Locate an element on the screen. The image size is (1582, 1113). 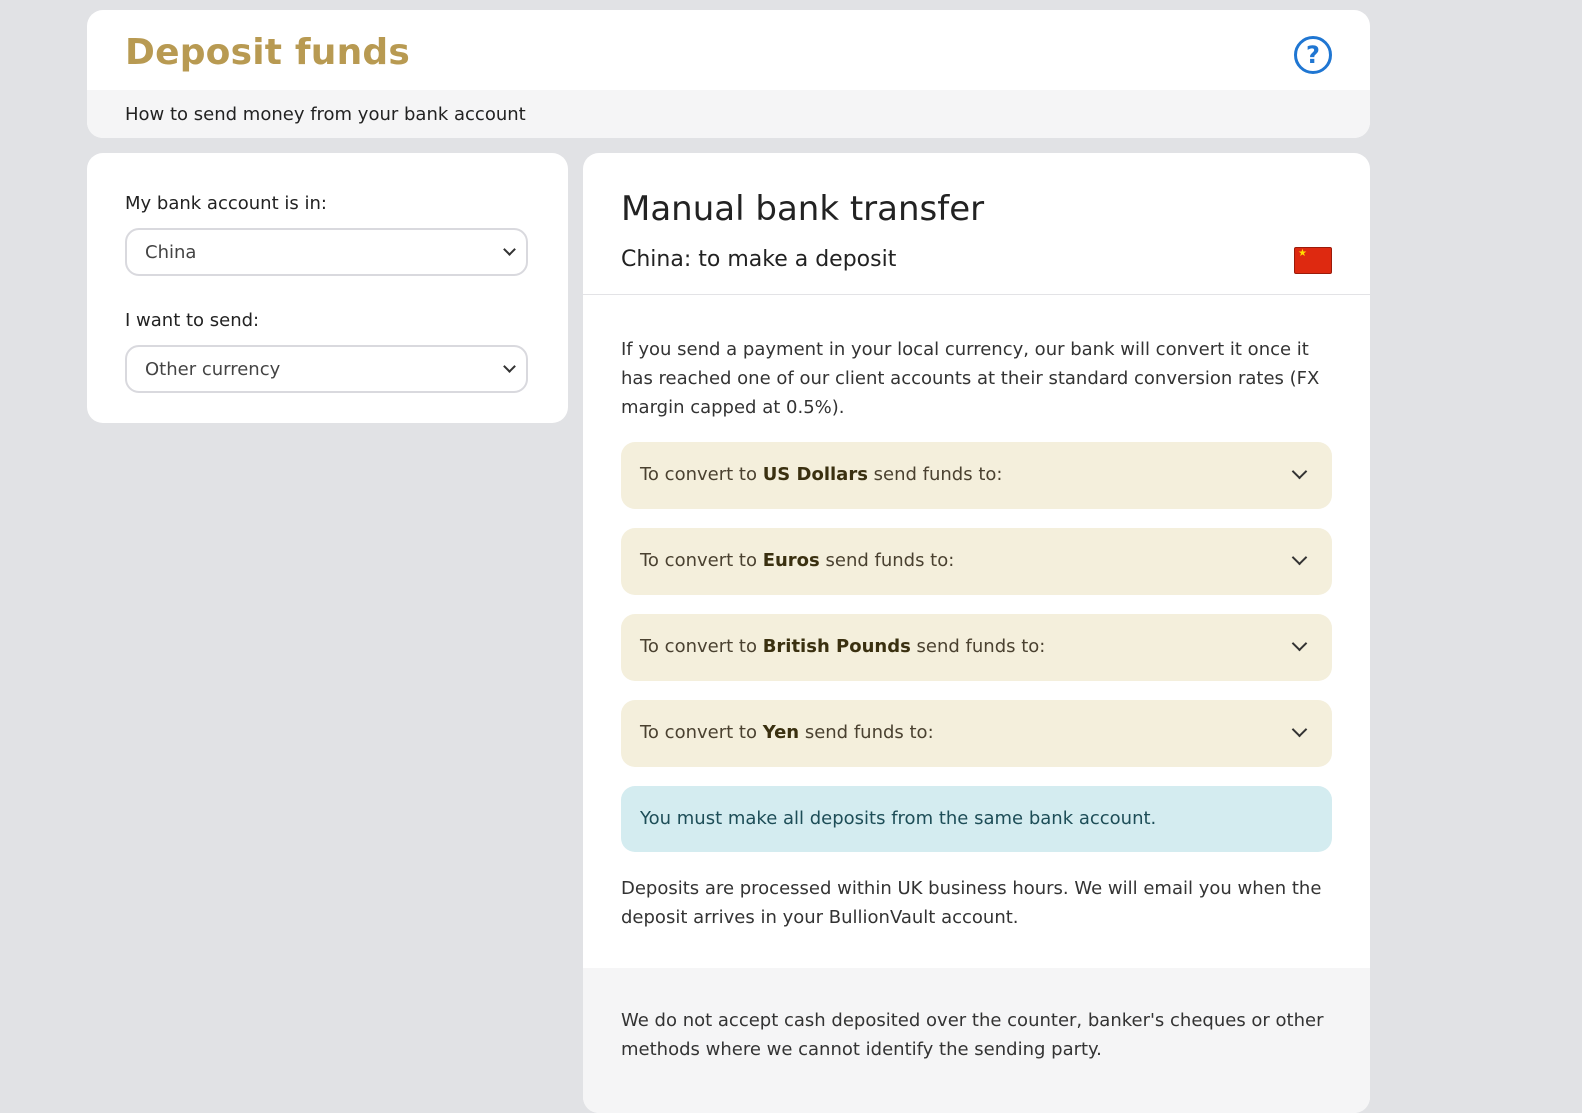
currency-select-value: Other currency is located at coordinates (213, 369).